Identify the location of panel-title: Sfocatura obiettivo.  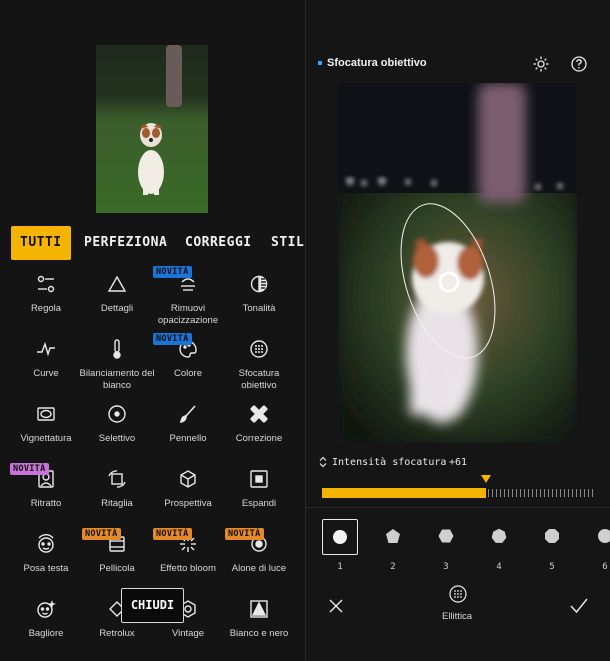
(372, 63).